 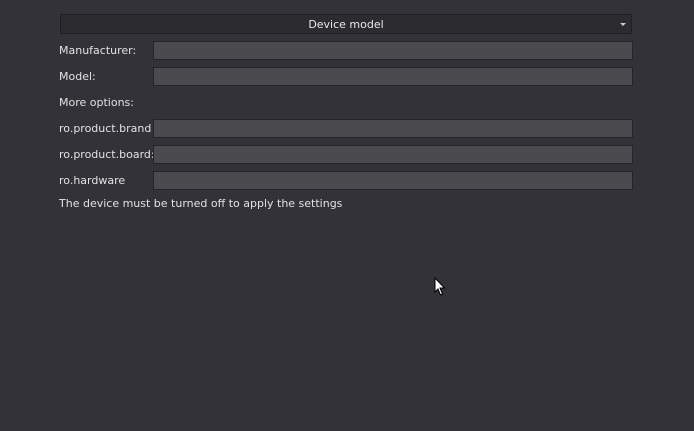 What do you see at coordinates (393, 128) in the screenshot?
I see `ro-product-brand-field` at bounding box center [393, 128].